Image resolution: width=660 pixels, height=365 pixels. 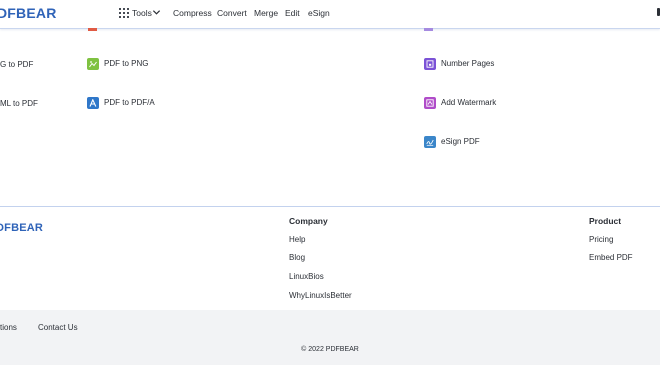 I want to click on nav-esign: eSign, so click(x=319, y=13).